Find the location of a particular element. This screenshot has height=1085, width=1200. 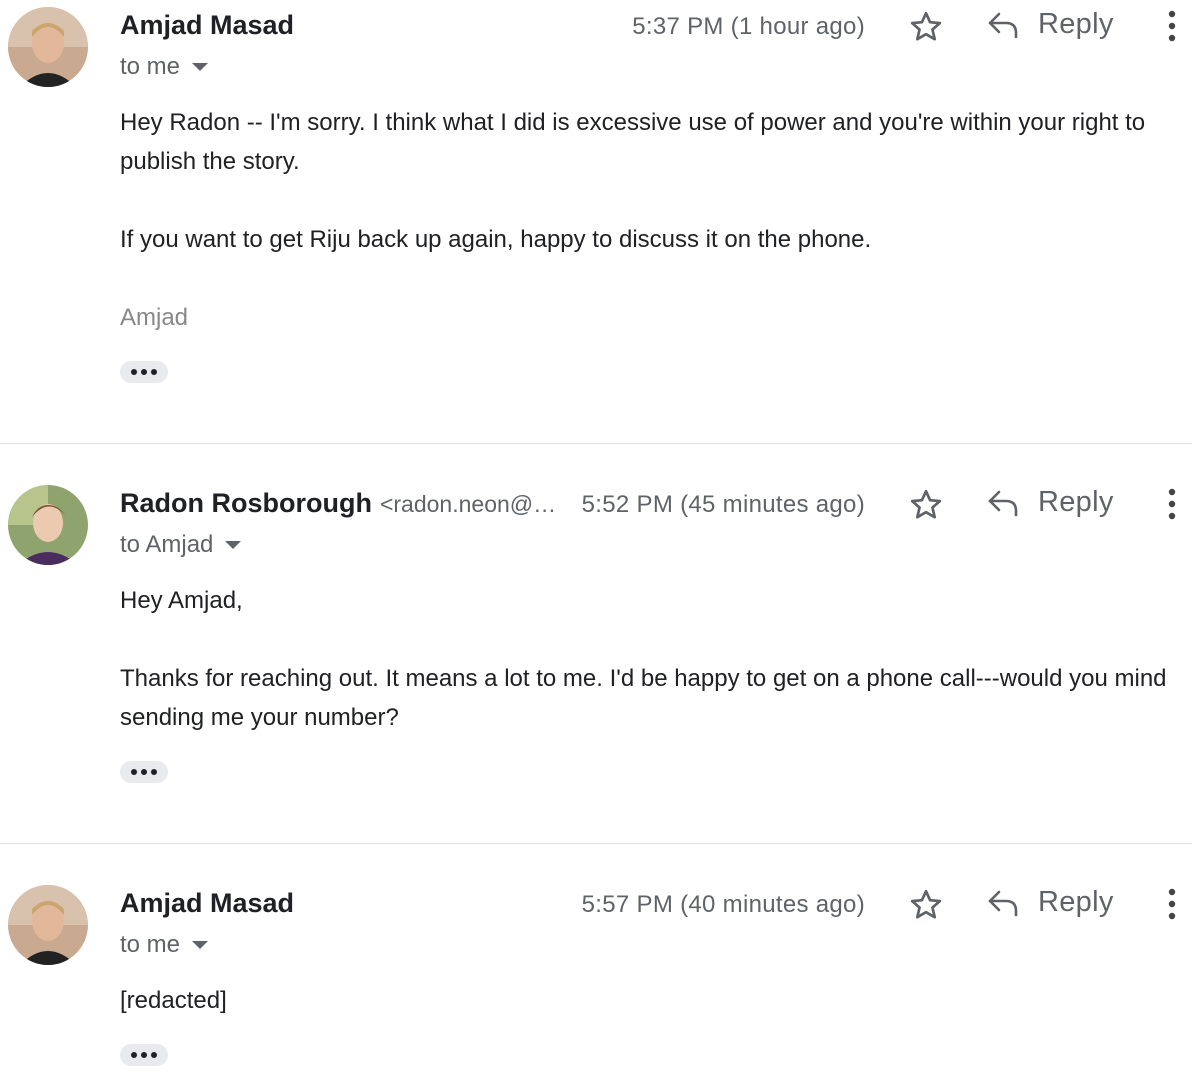

message-time: 5:57 PM (40 minutes ago) is located at coordinates (723, 904).